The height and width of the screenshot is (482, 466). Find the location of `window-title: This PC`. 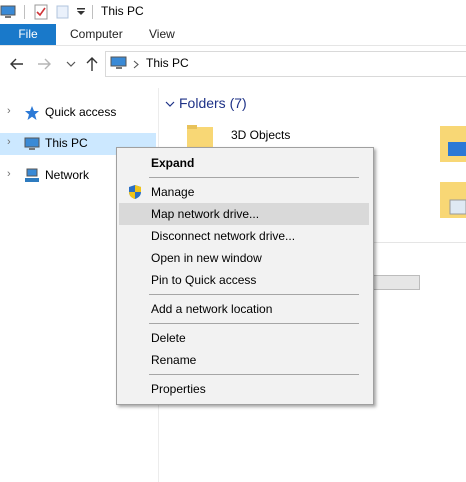

window-title: This PC is located at coordinates (122, 11).